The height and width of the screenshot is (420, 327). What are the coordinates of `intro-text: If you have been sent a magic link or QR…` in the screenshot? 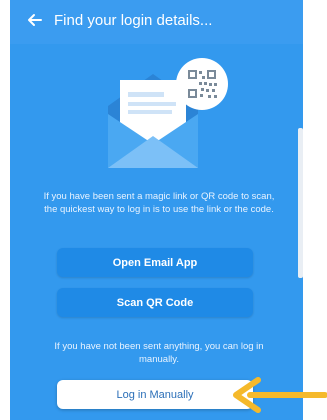 It's located at (159, 203).